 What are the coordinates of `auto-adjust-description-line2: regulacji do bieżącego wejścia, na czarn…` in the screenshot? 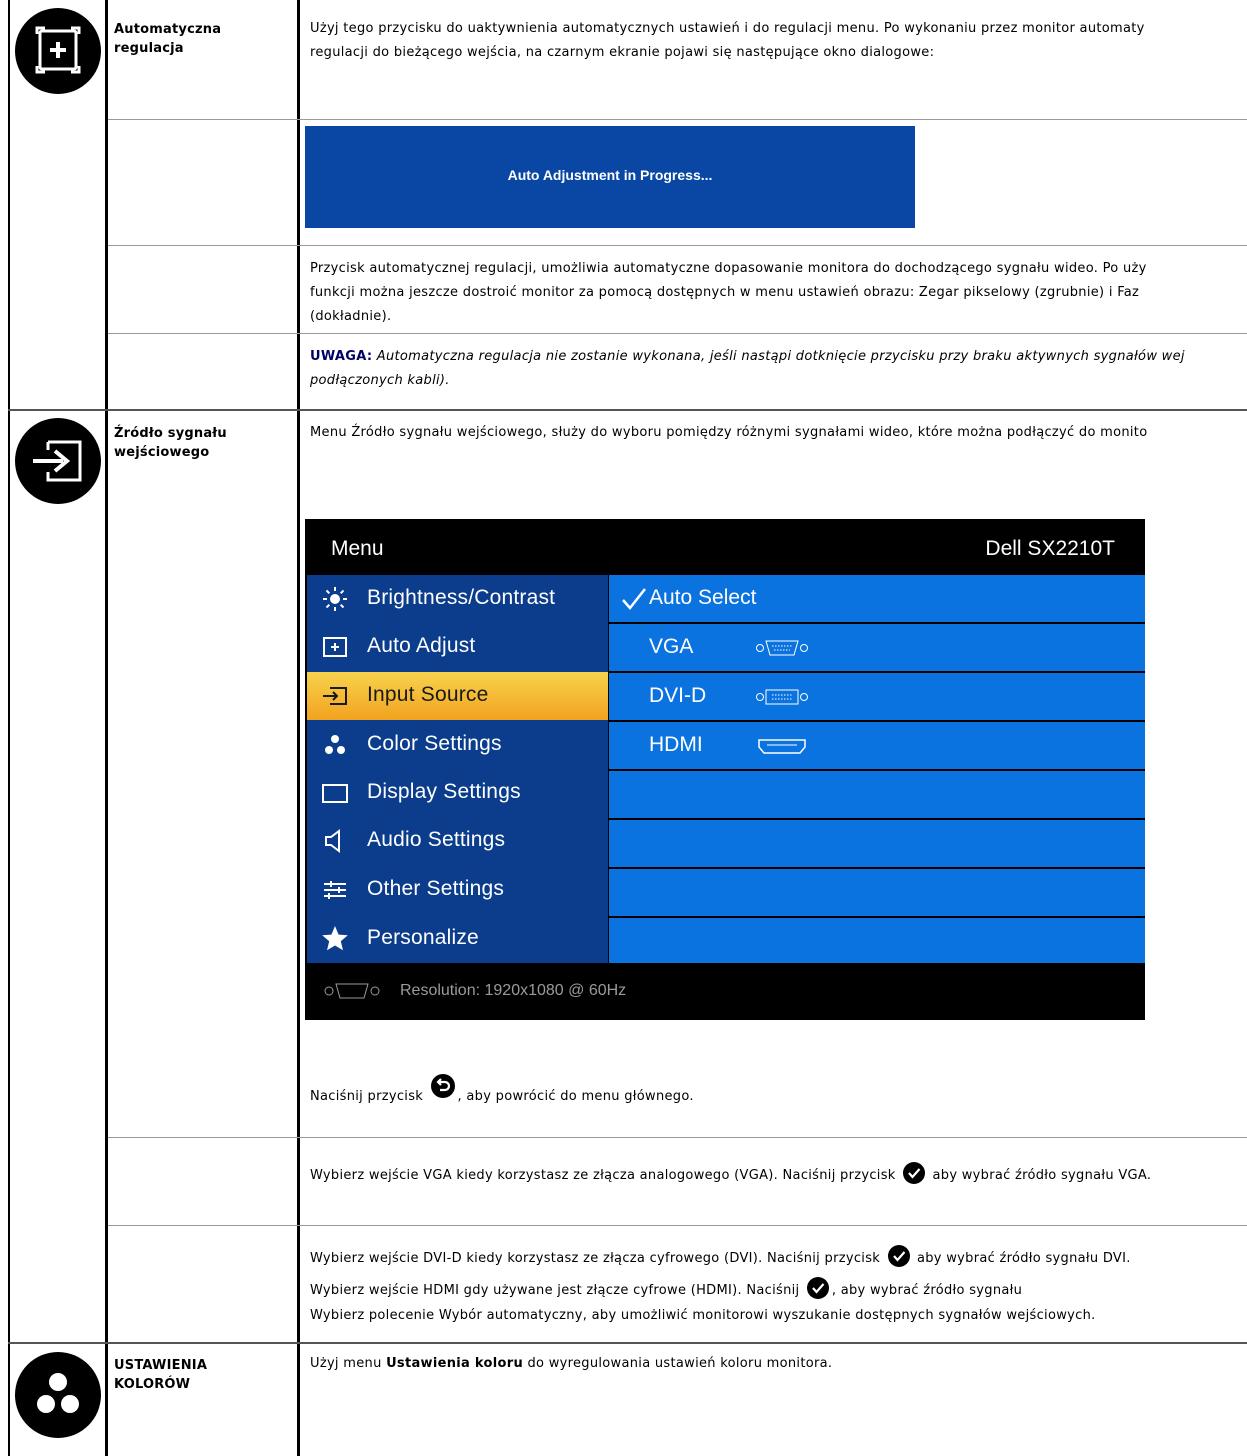 It's located at (622, 52).